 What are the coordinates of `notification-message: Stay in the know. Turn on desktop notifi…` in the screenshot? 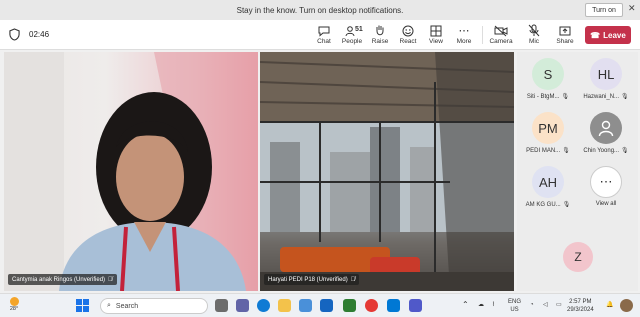 It's located at (320, 10).